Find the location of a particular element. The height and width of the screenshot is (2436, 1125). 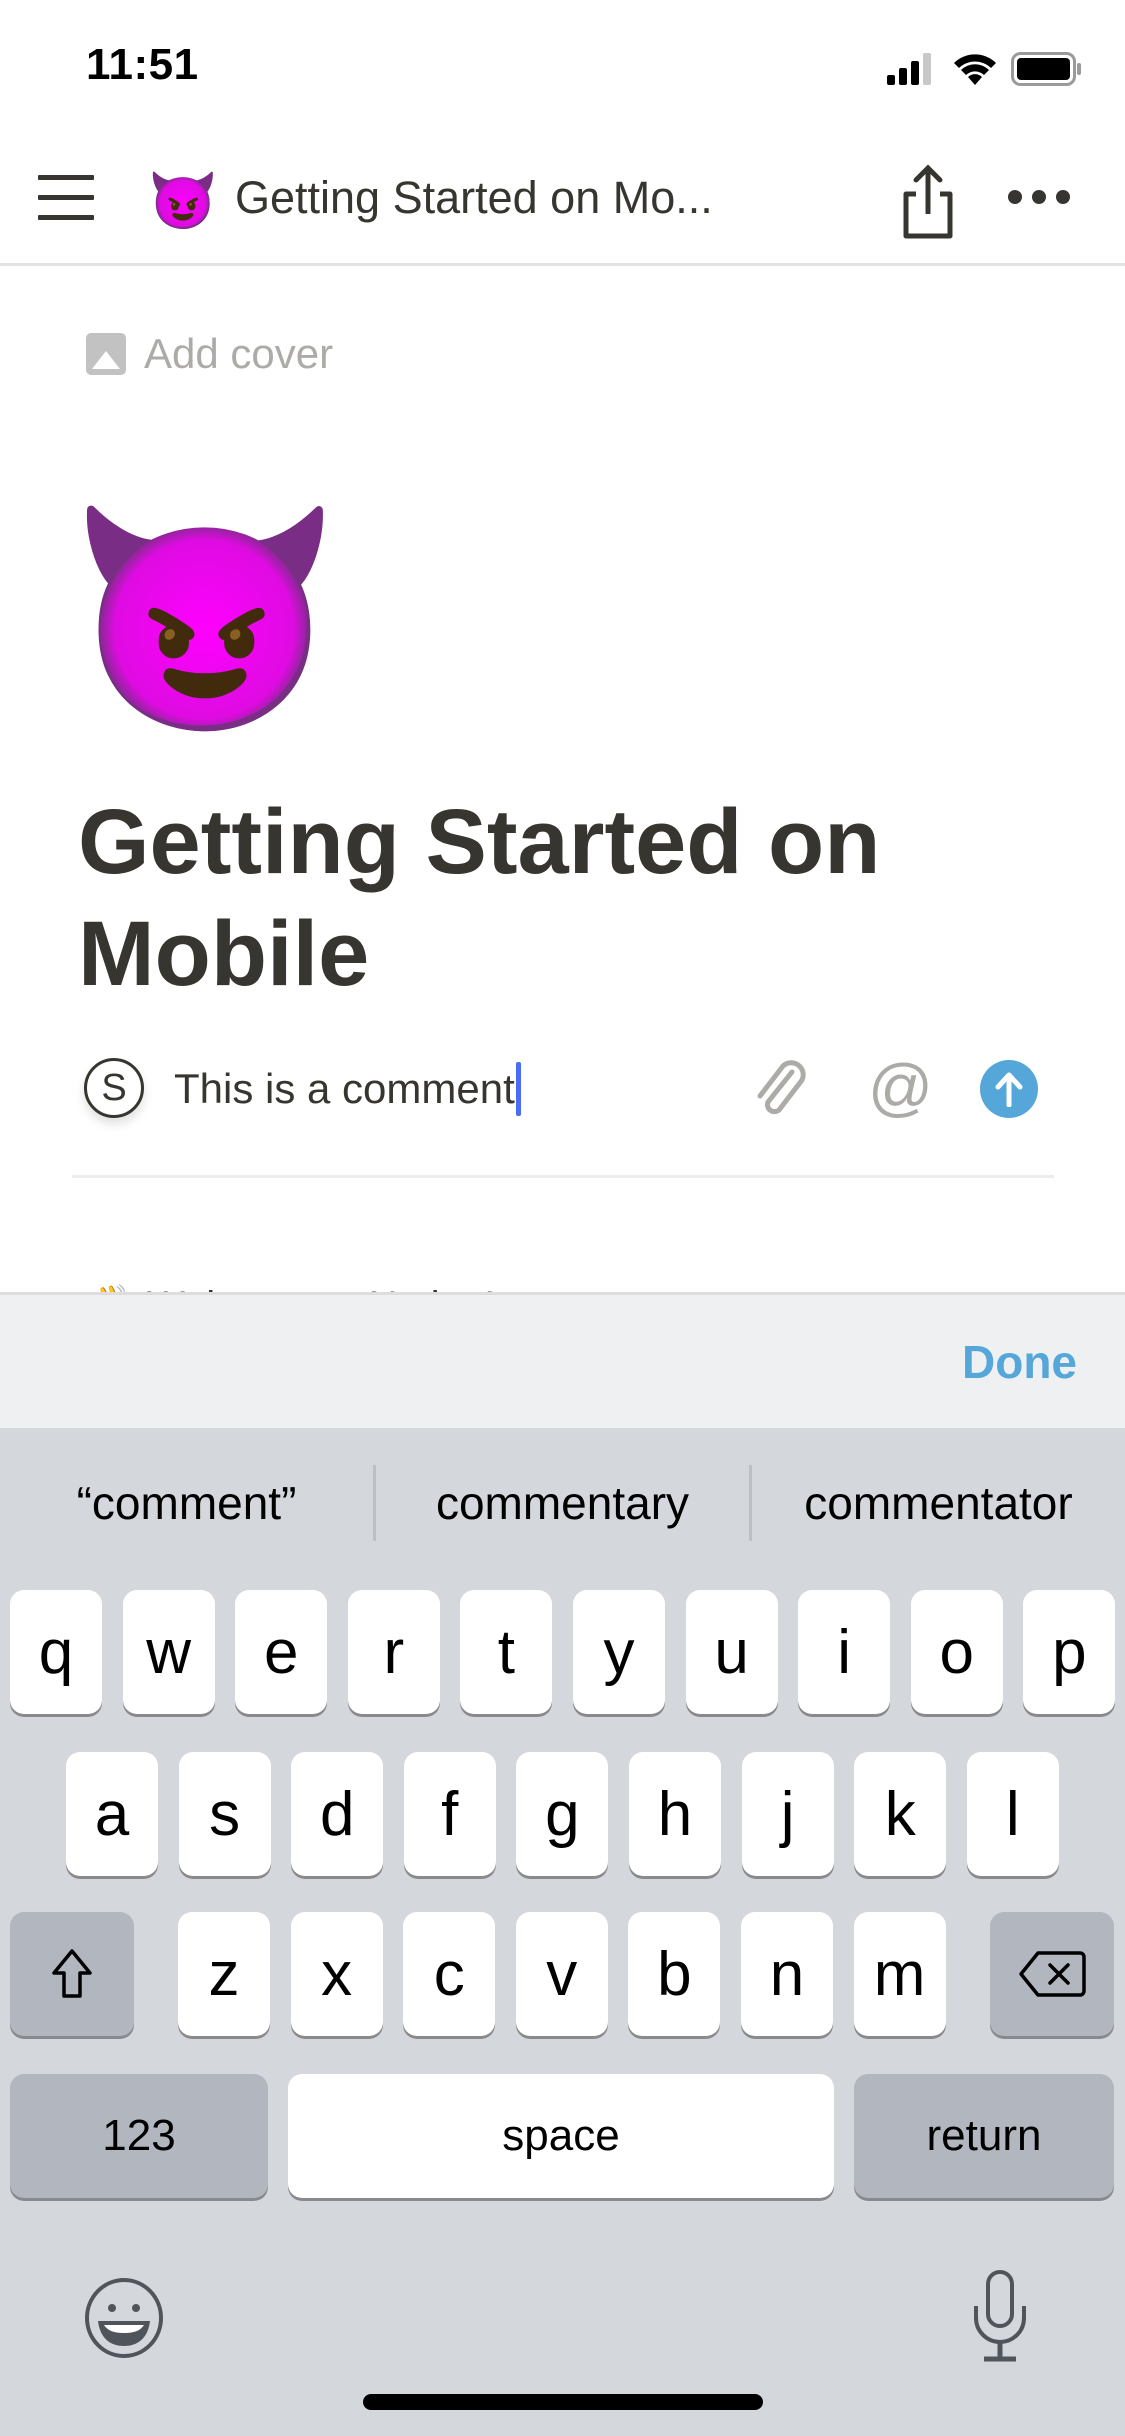

suggestion-2: commentary is located at coordinates (562, 1503).